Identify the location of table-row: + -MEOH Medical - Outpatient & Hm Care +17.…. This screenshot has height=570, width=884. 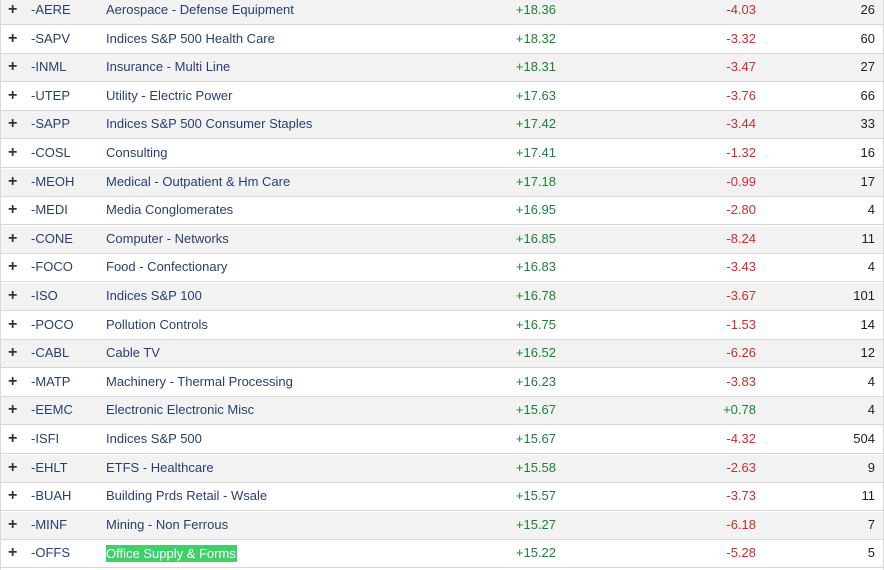
(442, 182).